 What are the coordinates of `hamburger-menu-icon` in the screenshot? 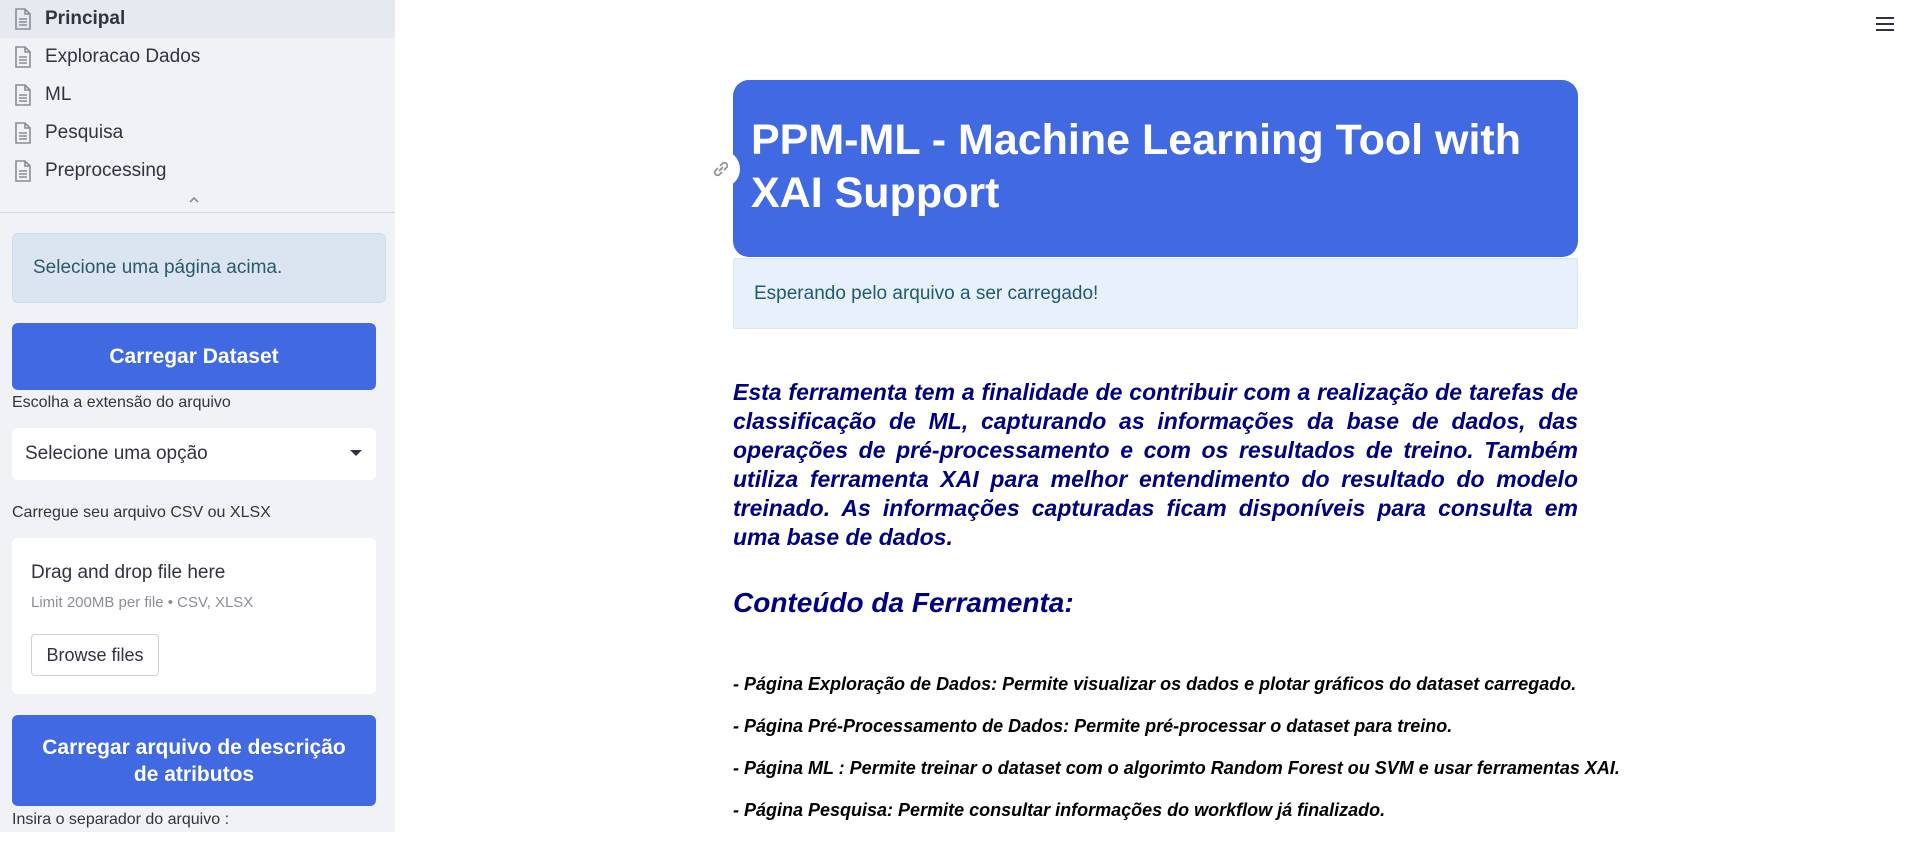 It's located at (1885, 24).